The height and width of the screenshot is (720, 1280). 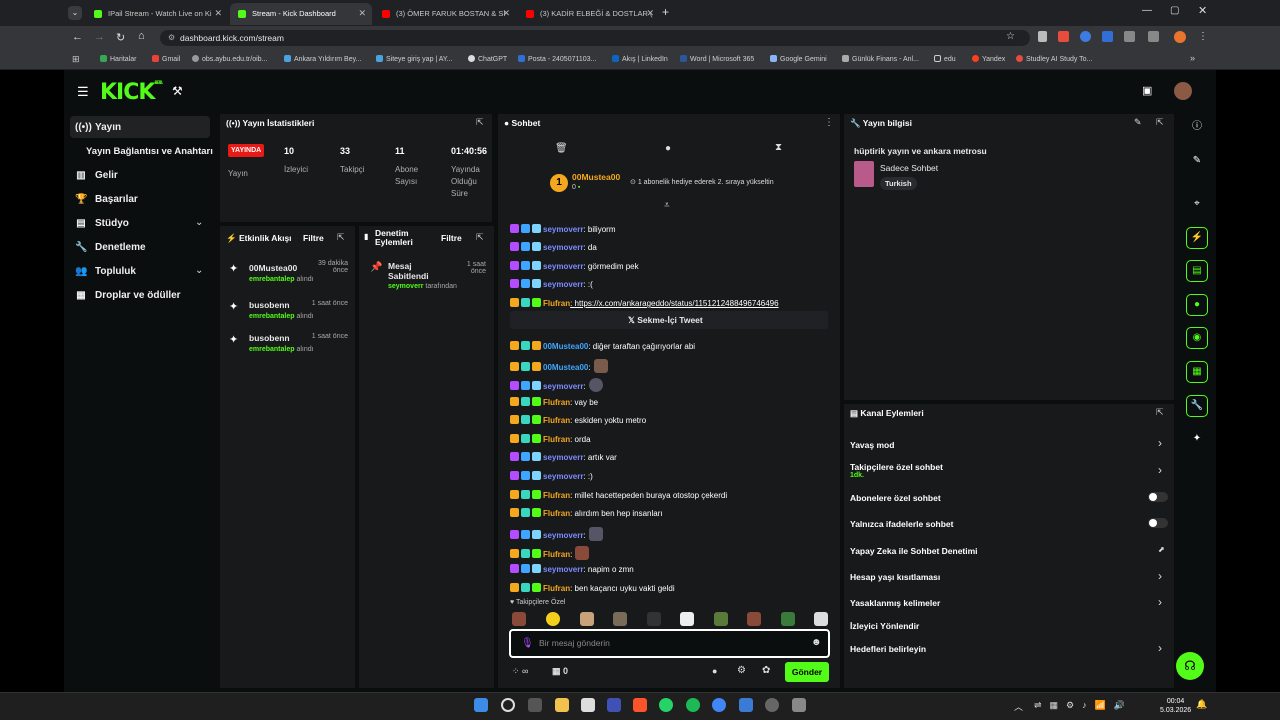 I want to click on sidebar-item-basarilar: 🏆 Başarılar, so click(x=106, y=199).